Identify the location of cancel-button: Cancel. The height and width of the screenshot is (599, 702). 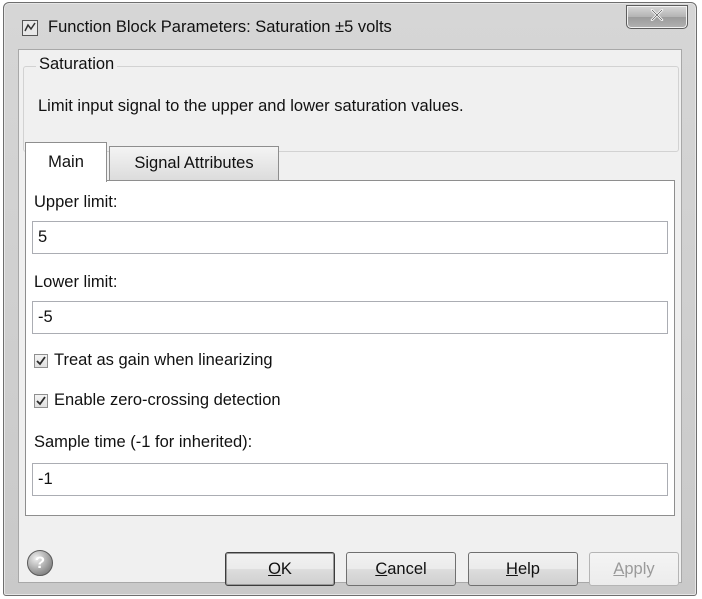
(401, 569).